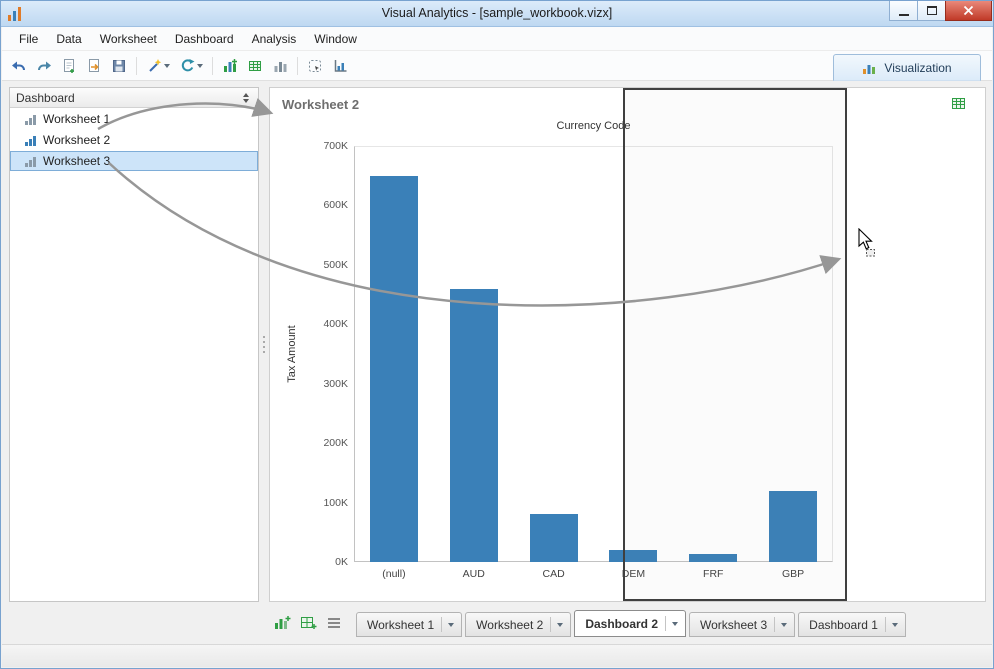 The width and height of the screenshot is (994, 669). I want to click on marquee-select-icon, so click(315, 65).